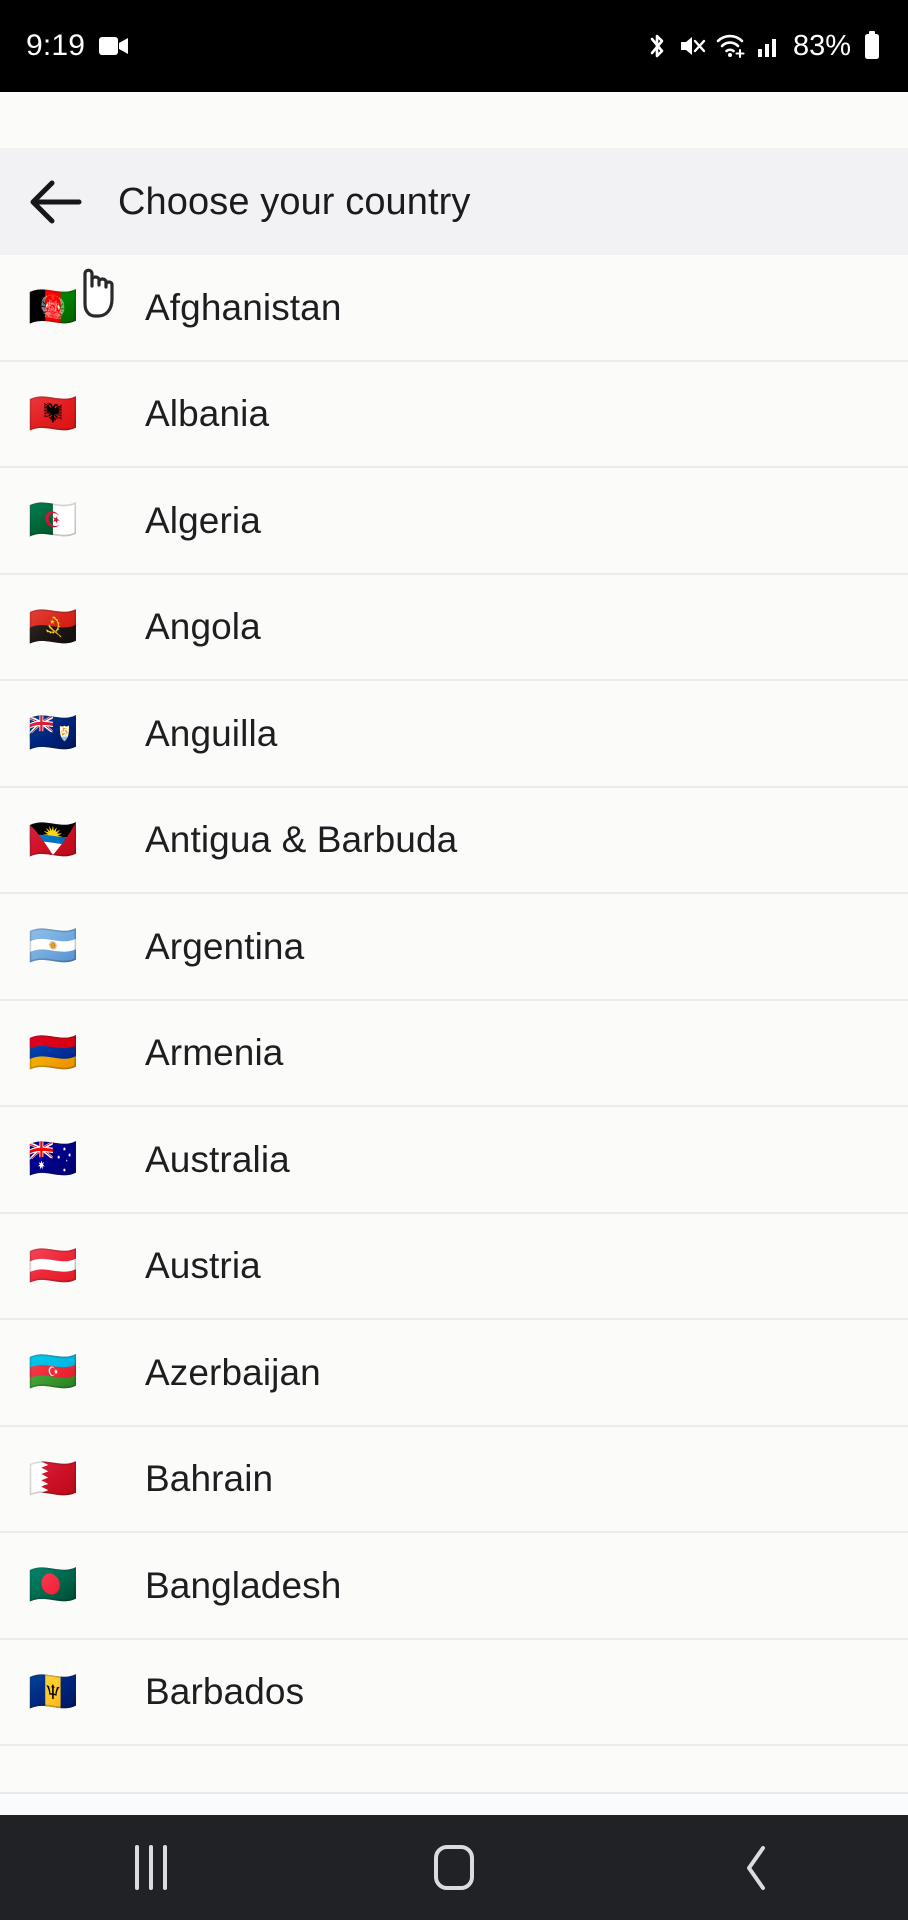 This screenshot has width=908, height=1920. What do you see at coordinates (454, 1053) in the screenshot?
I see `country-list-item: 🇦🇲 Armenia` at bounding box center [454, 1053].